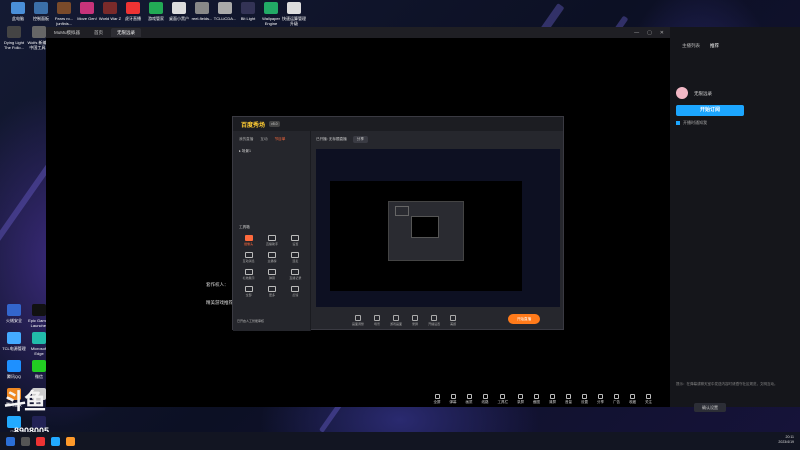  I want to click on app-control-button: 开播设置, so click(434, 320).